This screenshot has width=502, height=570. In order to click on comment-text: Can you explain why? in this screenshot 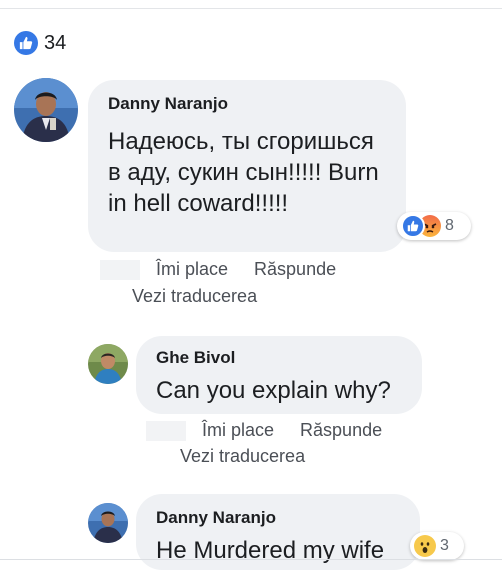, I will do `click(273, 390)`.